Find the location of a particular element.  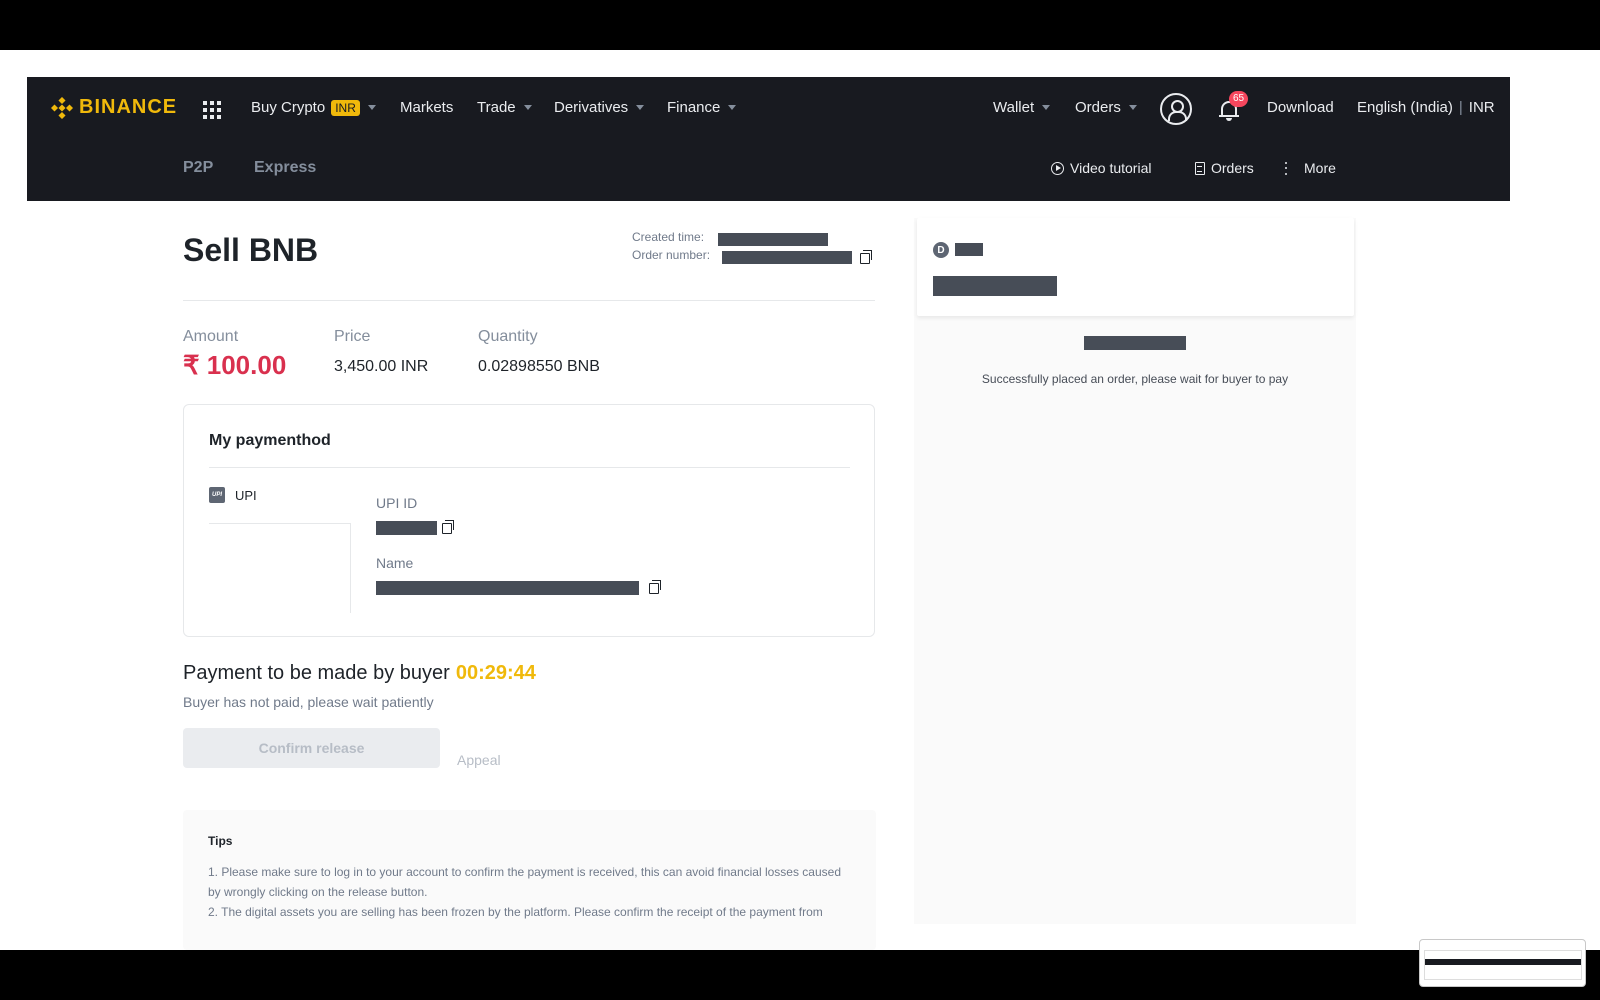

upi-logo-icon: UPI is located at coordinates (217, 495).